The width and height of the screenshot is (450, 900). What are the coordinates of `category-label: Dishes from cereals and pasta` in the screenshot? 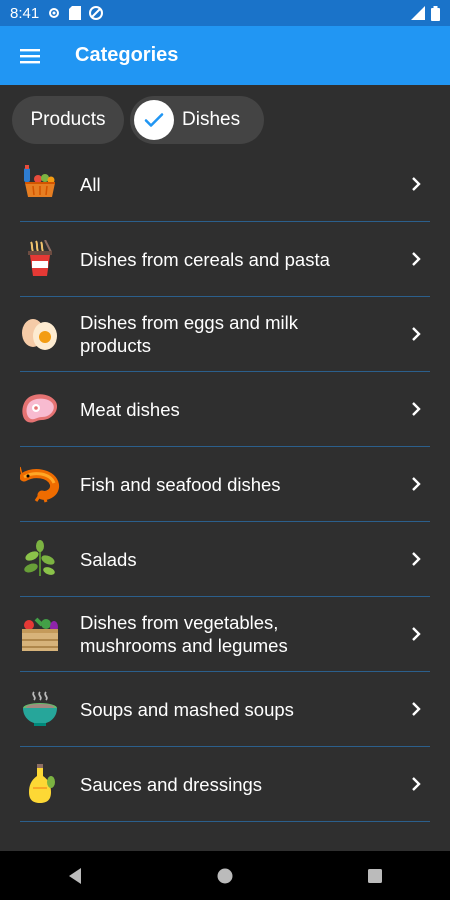 It's located at (205, 259).